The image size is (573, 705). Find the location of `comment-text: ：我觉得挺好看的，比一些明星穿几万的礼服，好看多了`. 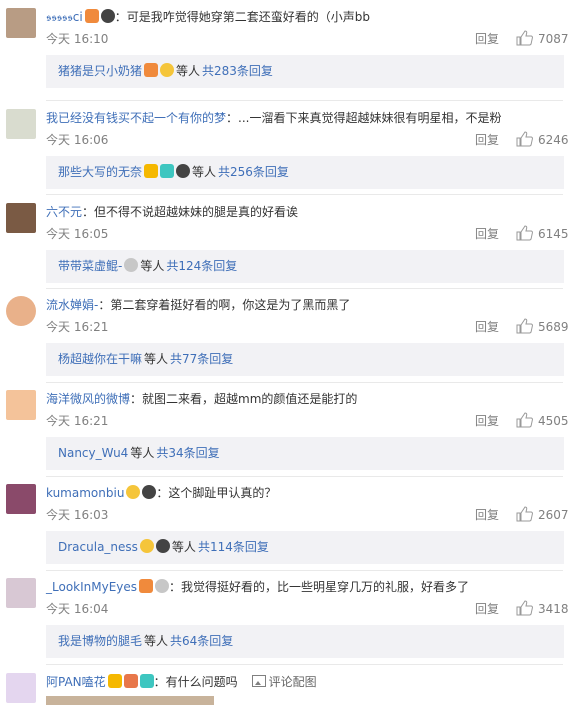

comment-text: ：我觉得挺好看的，比一些明星穿几万的礼服，好看多了 is located at coordinates (319, 587).